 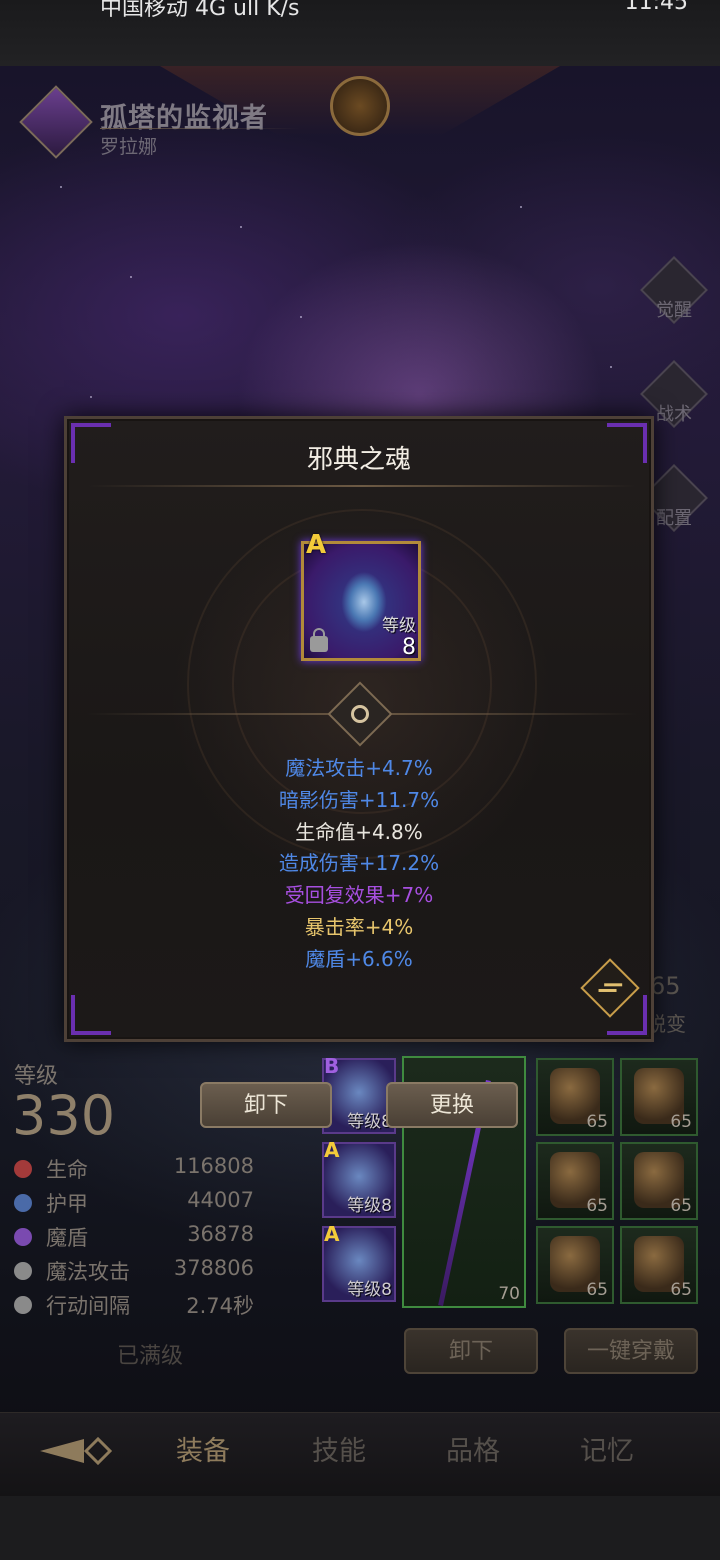 I want to click on attr-row-hp: 生命 116808, so click(x=134, y=1169).